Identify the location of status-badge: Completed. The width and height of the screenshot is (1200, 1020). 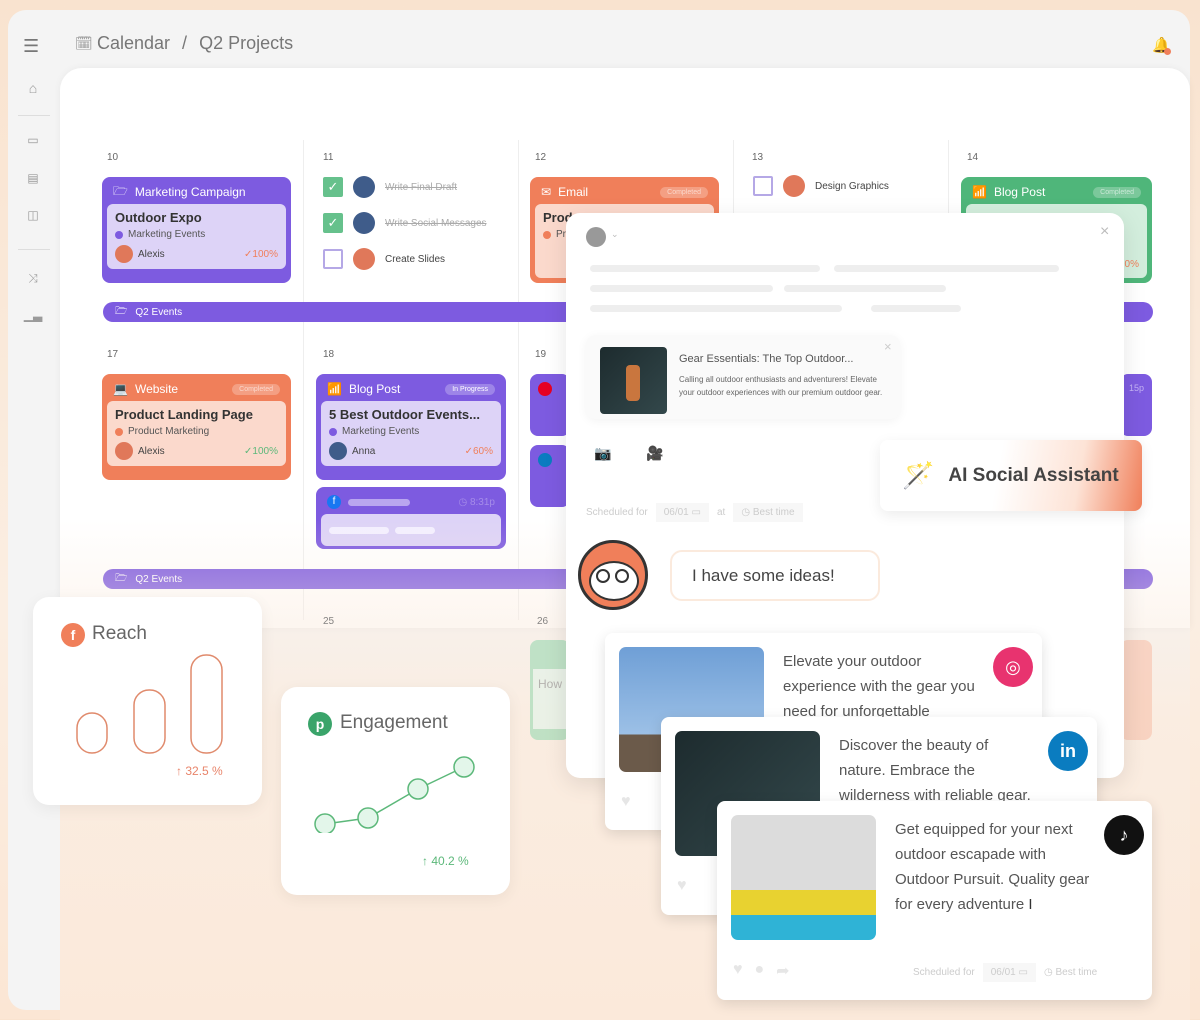
(256, 389).